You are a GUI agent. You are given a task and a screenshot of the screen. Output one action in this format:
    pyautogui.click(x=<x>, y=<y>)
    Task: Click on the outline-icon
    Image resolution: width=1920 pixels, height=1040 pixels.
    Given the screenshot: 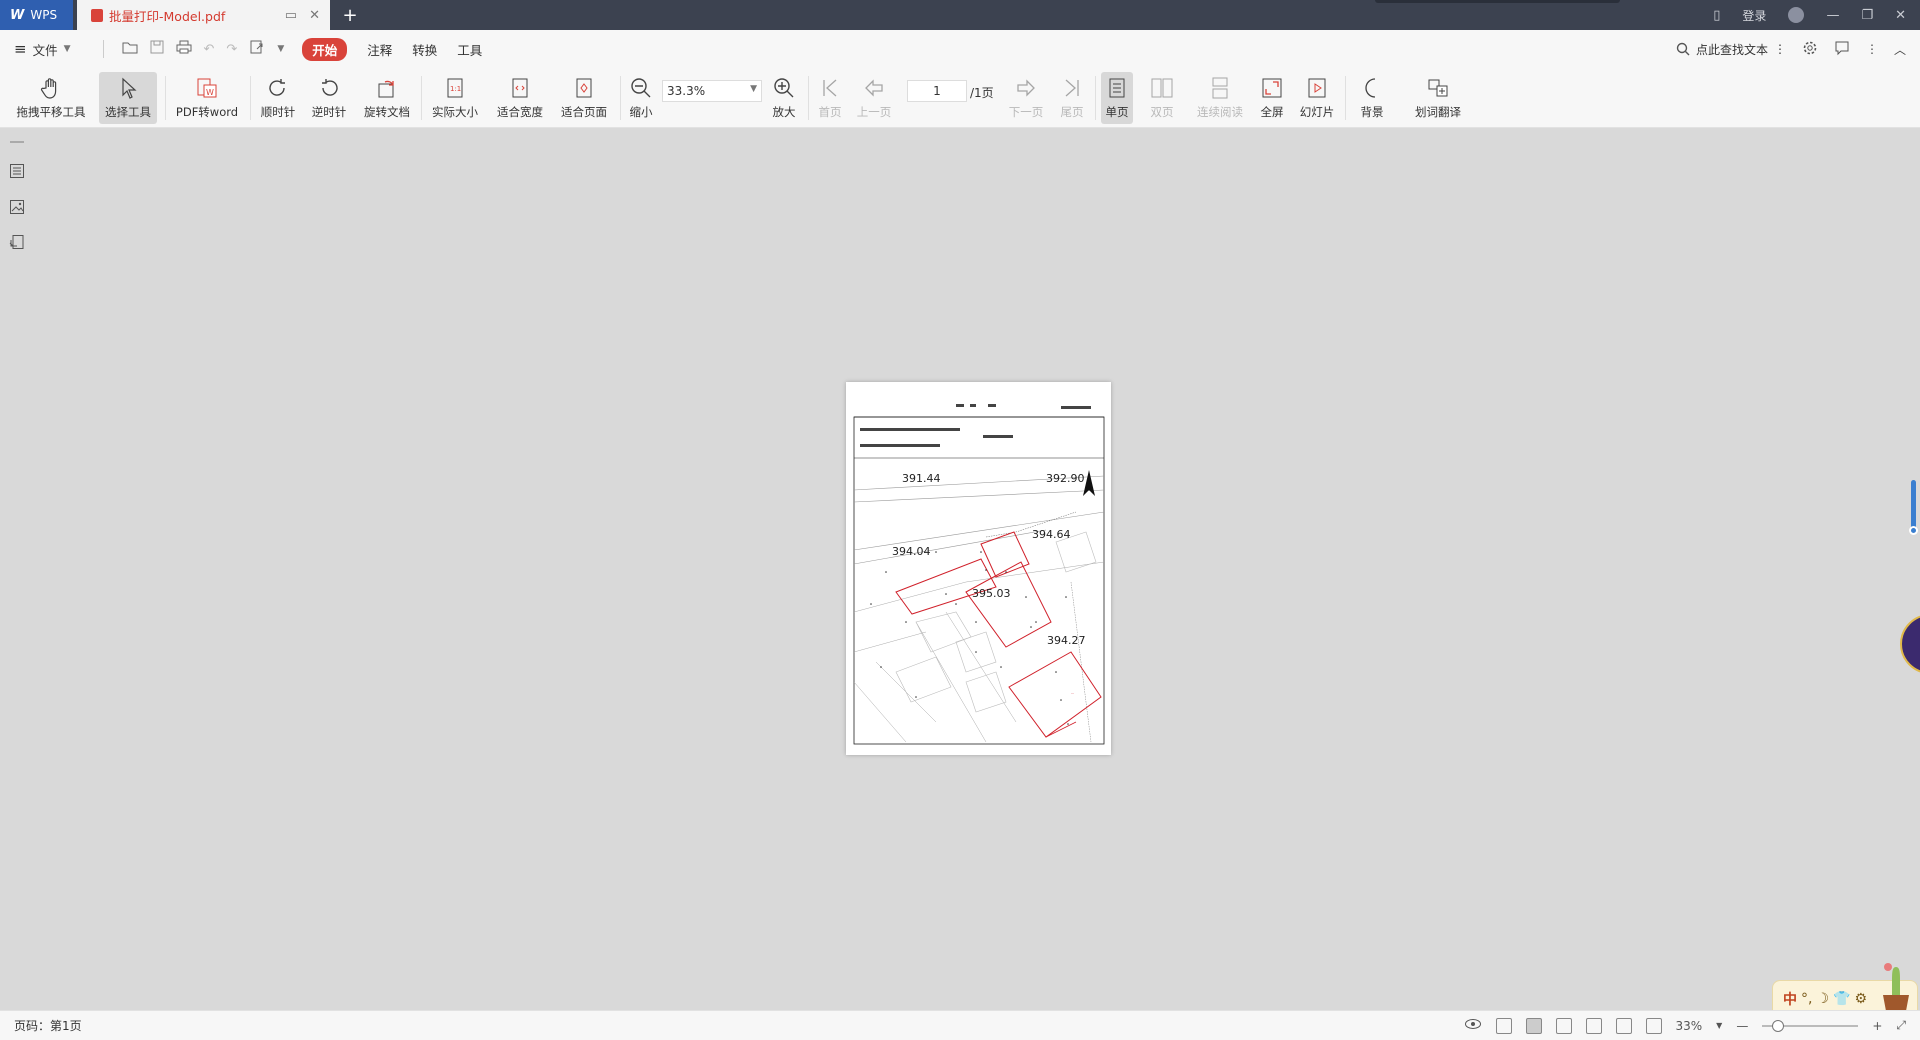 What is the action you would take?
    pyautogui.click(x=17, y=171)
    